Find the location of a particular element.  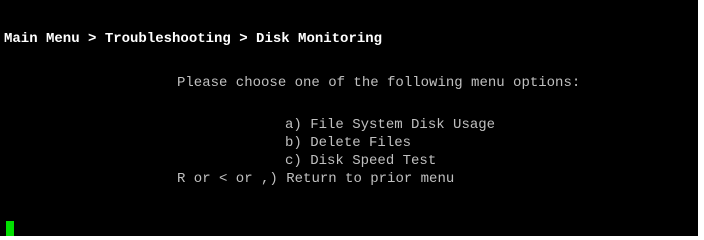

text-cursor is located at coordinates (10, 228).